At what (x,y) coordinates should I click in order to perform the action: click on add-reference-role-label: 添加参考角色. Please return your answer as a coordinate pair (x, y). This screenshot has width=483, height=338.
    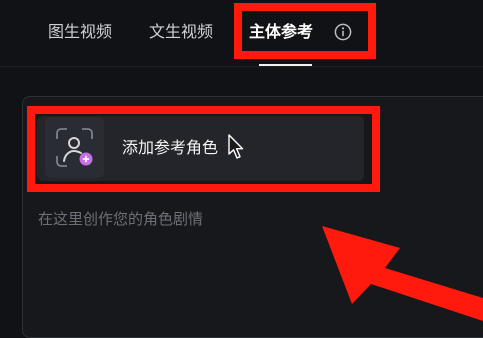
    Looking at the image, I should click on (170, 147).